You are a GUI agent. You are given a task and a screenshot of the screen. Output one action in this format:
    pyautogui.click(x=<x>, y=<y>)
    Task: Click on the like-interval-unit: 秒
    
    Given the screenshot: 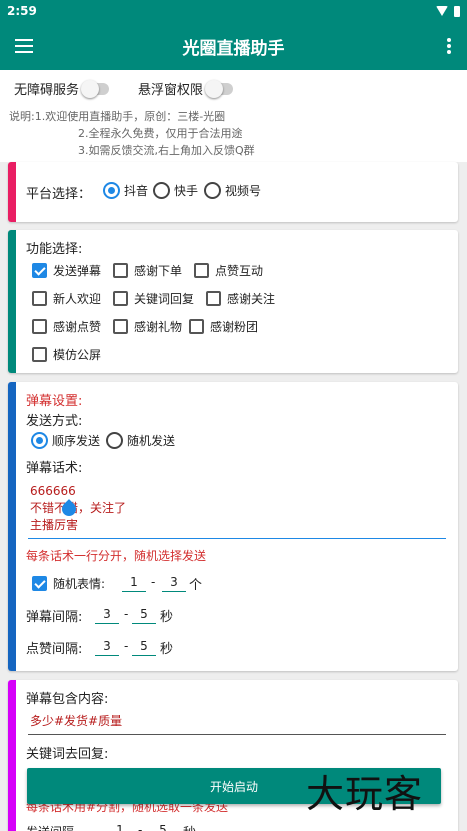 What is the action you would take?
    pyautogui.click(x=167, y=649)
    